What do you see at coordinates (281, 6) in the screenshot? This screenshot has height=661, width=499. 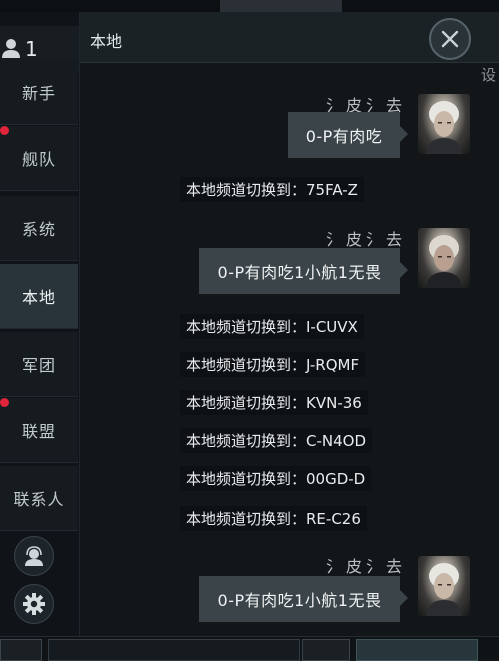 I see `top-strip-tab` at bounding box center [281, 6].